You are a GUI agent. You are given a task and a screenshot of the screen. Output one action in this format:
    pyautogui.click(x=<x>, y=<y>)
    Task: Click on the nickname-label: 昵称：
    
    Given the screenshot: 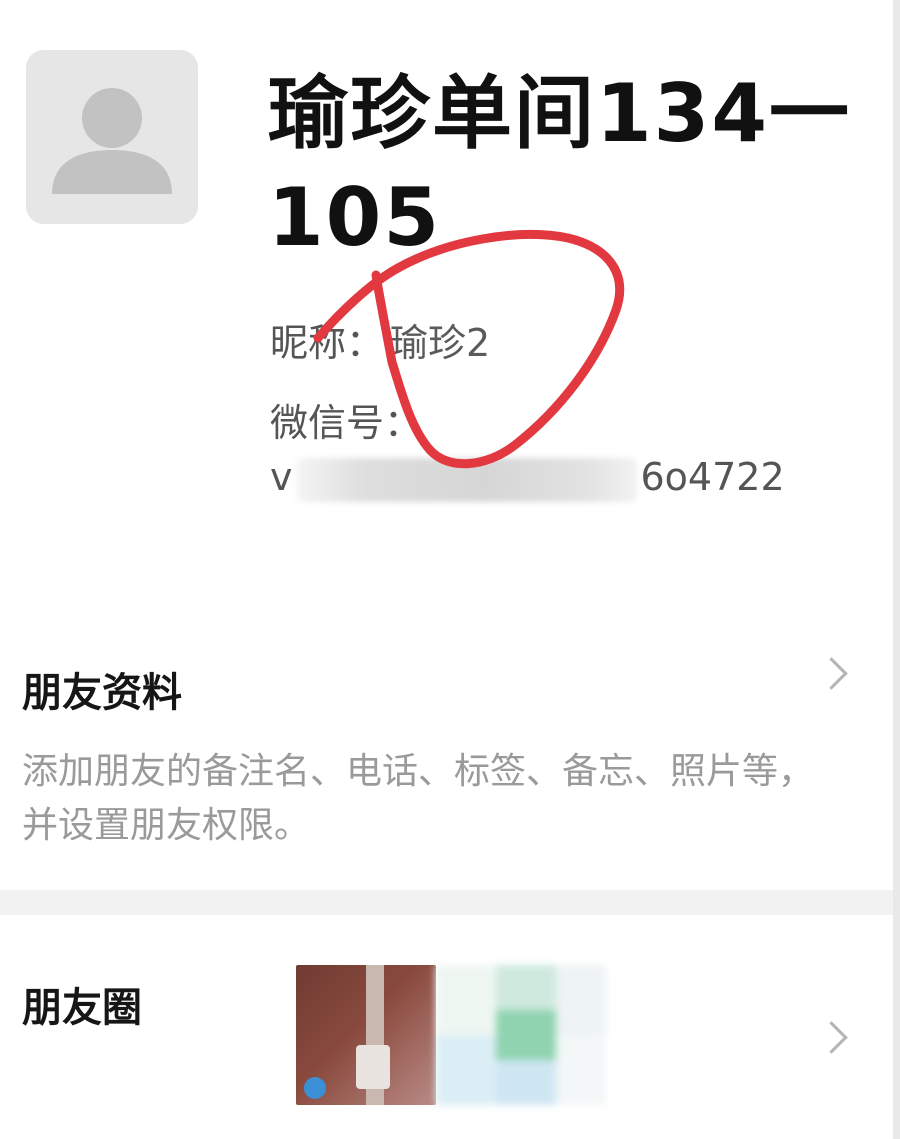 What is the action you would take?
    pyautogui.click(x=327, y=343)
    